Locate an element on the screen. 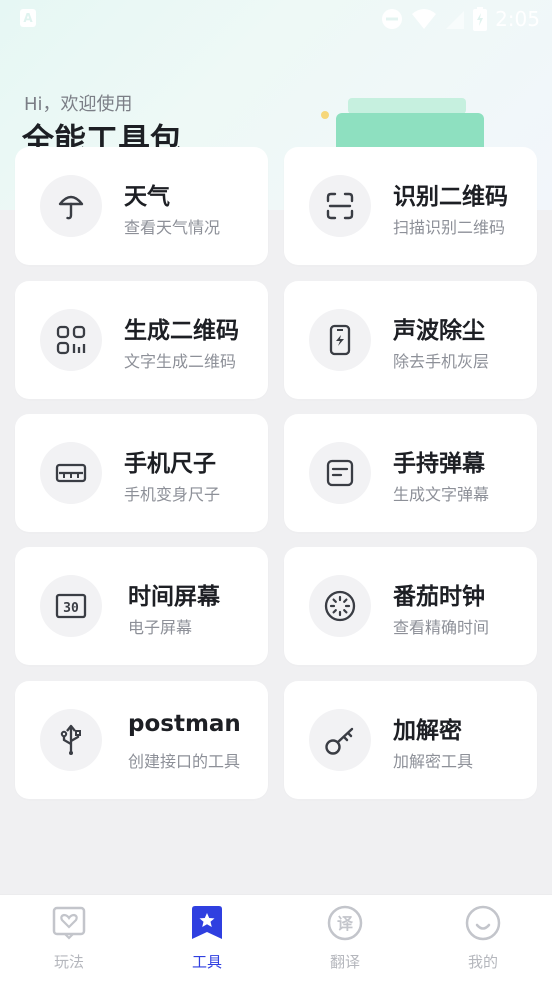 This screenshot has height=982, width=552. barrage-icon is located at coordinates (340, 473).